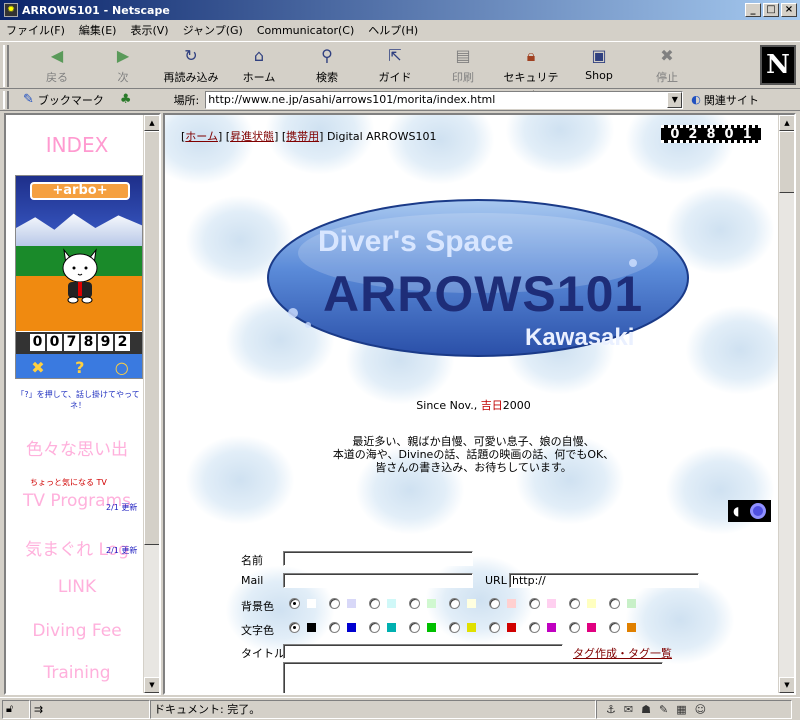 This screenshot has width=800, height=720. Describe the element at coordinates (252, 136) in the screenshot. I see `nav-status-link: 昇進状態` at that location.